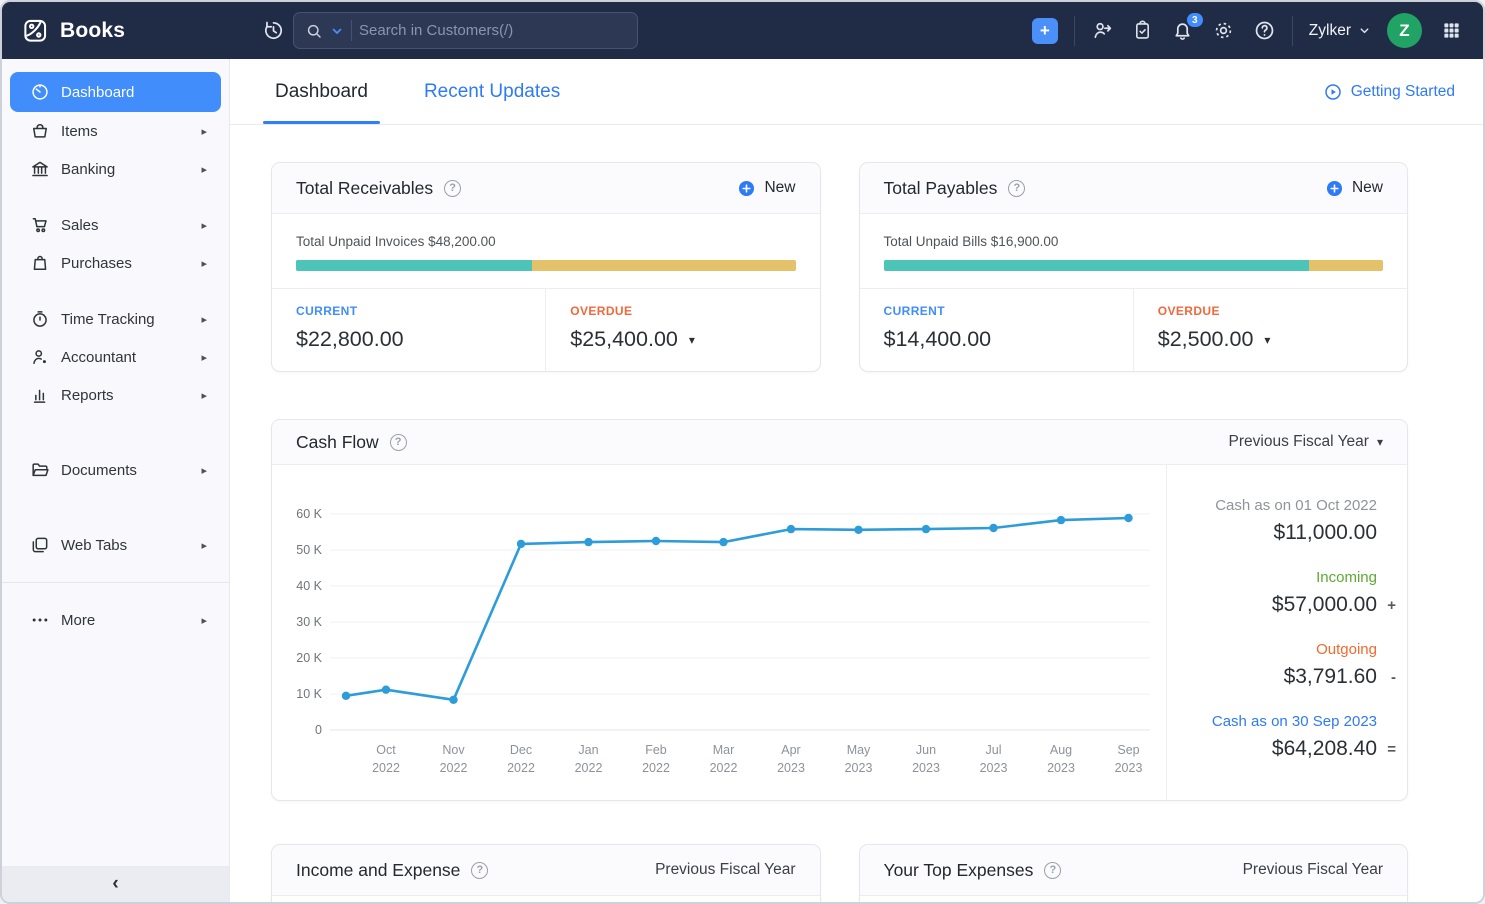  Describe the element at coordinates (115, 225) in the screenshot. I see `sidebar-item-sales: Sales ▸` at that location.